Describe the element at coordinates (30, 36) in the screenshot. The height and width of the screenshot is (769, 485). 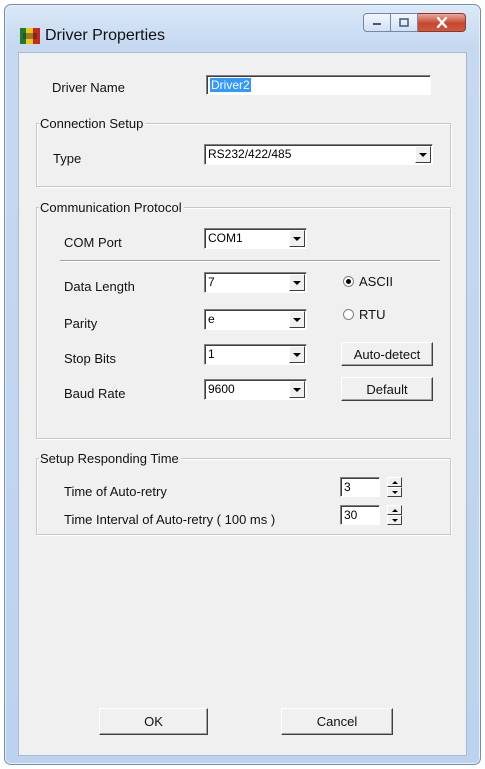
I see `app-flag-icon` at that location.